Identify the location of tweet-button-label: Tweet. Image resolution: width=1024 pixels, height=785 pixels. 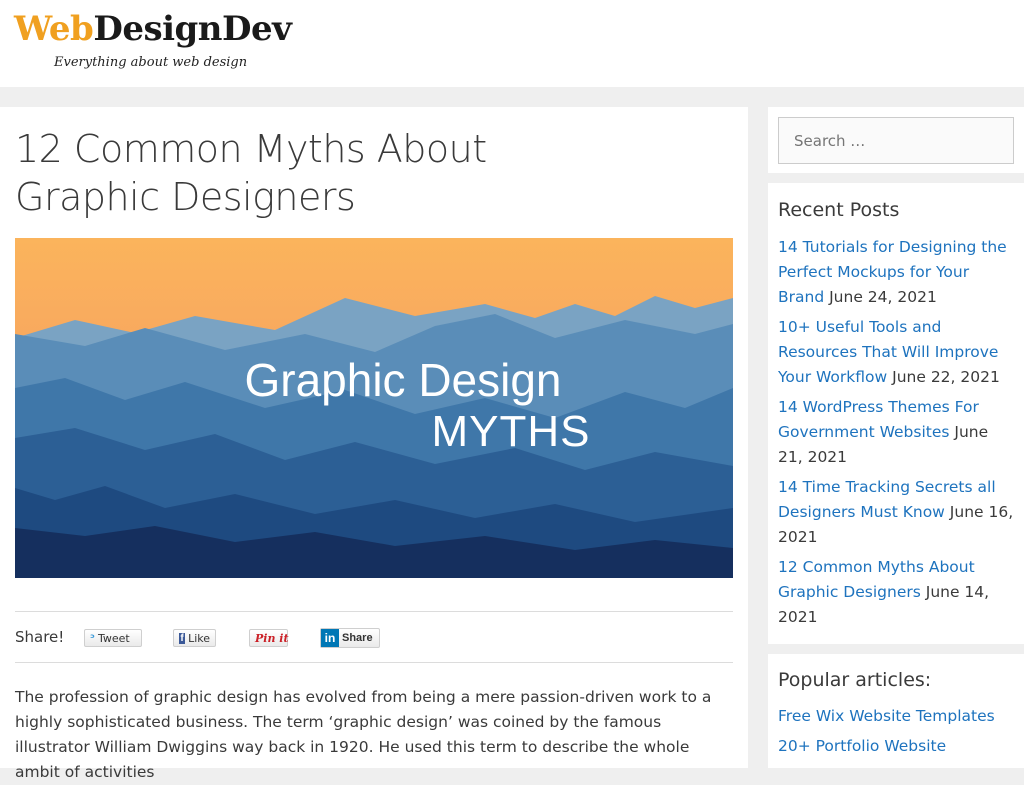
(113, 638).